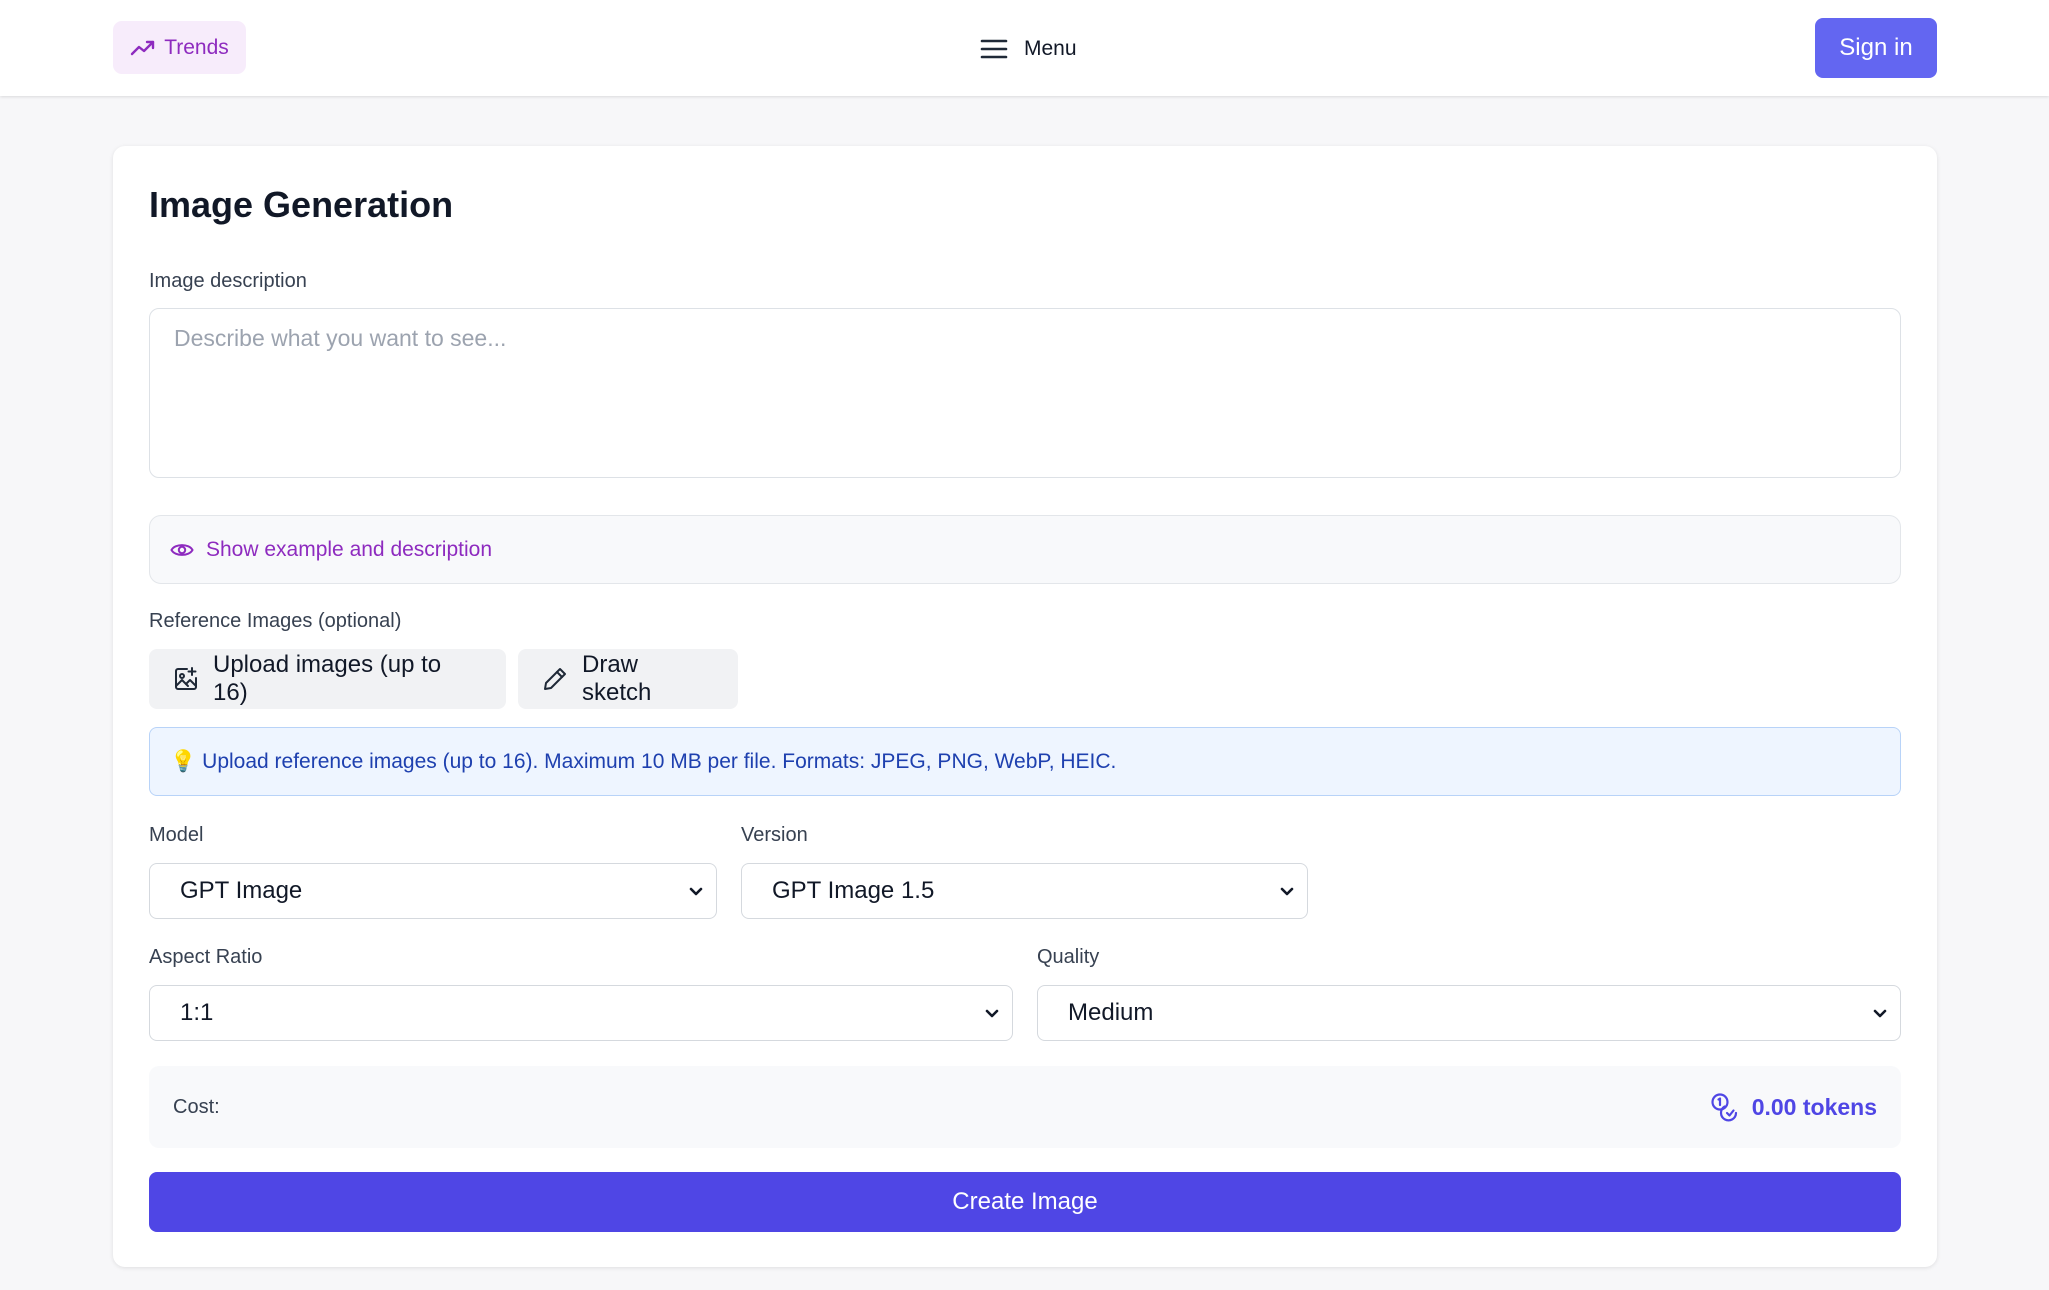 The height and width of the screenshot is (1290, 2049). What do you see at coordinates (183, 761) in the screenshot?
I see `lightbulb-icon: 💡` at bounding box center [183, 761].